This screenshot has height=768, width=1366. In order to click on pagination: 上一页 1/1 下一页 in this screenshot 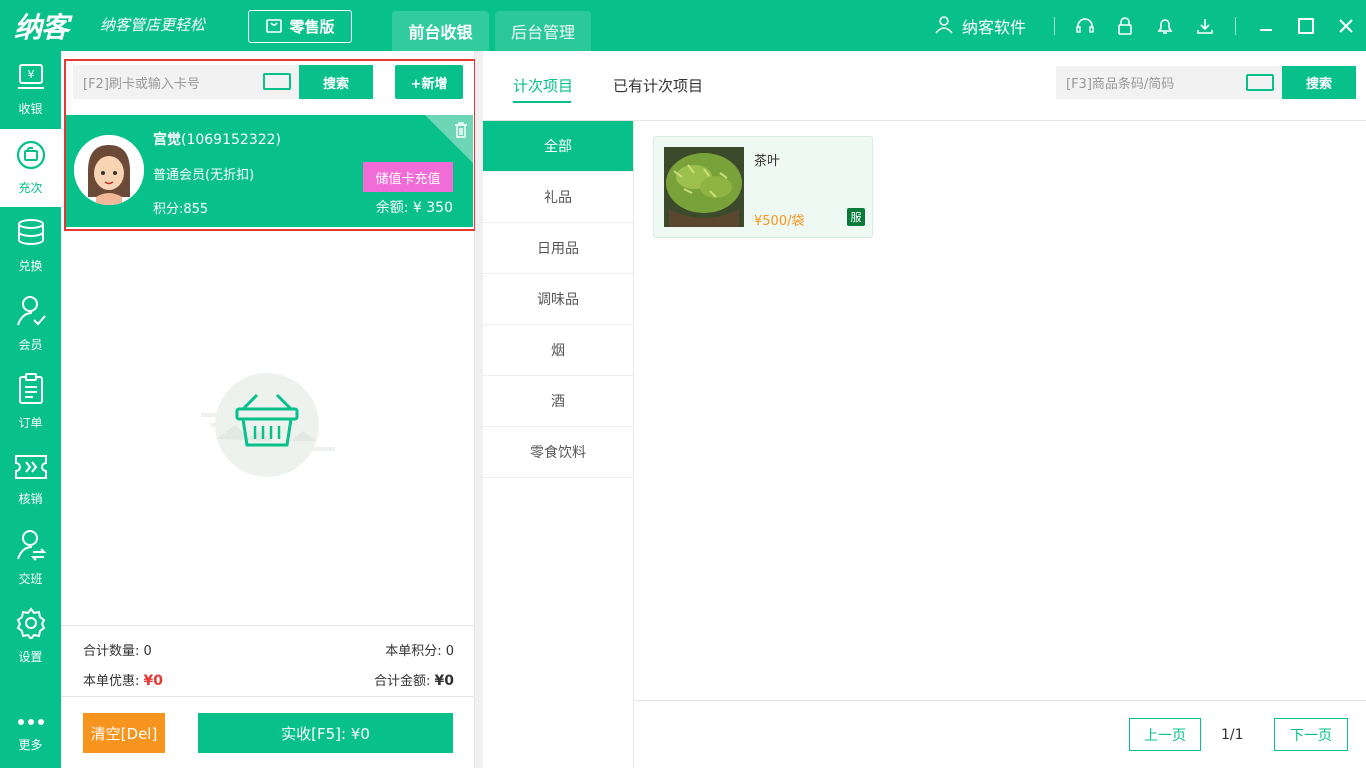, I will do `click(1000, 734)`.